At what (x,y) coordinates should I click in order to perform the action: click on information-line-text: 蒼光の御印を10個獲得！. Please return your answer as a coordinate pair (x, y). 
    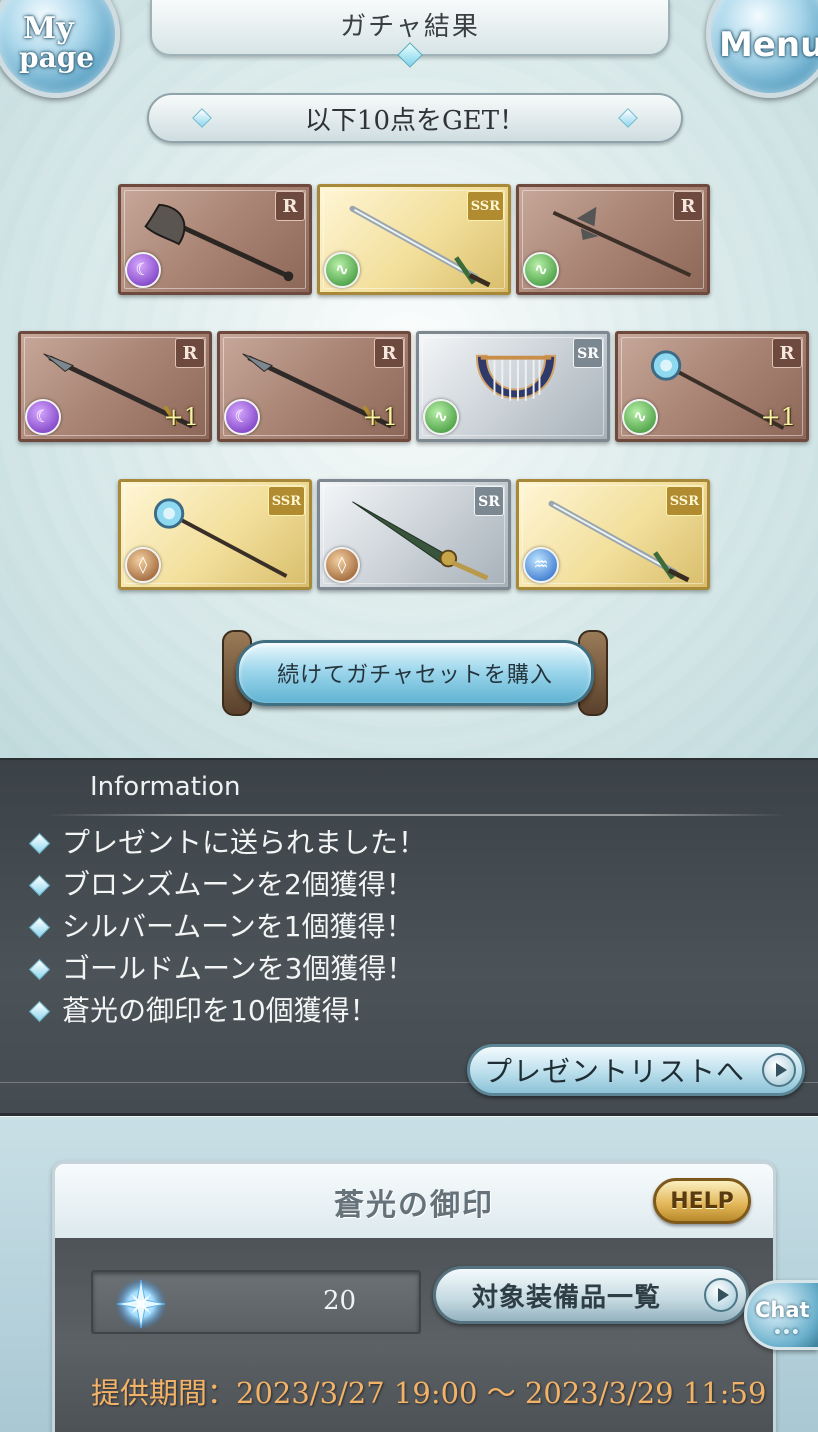
    Looking at the image, I should click on (220, 1010).